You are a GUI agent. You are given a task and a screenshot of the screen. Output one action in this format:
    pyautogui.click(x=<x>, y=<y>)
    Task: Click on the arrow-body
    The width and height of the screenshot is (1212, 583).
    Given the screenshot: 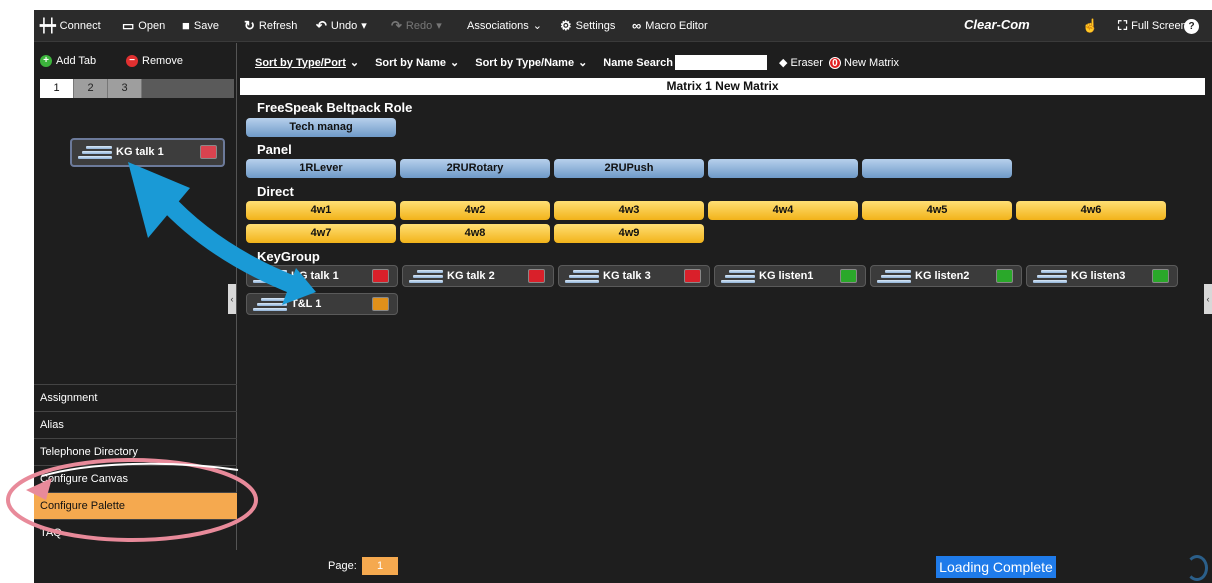 What is the action you would take?
    pyautogui.click(x=228, y=243)
    